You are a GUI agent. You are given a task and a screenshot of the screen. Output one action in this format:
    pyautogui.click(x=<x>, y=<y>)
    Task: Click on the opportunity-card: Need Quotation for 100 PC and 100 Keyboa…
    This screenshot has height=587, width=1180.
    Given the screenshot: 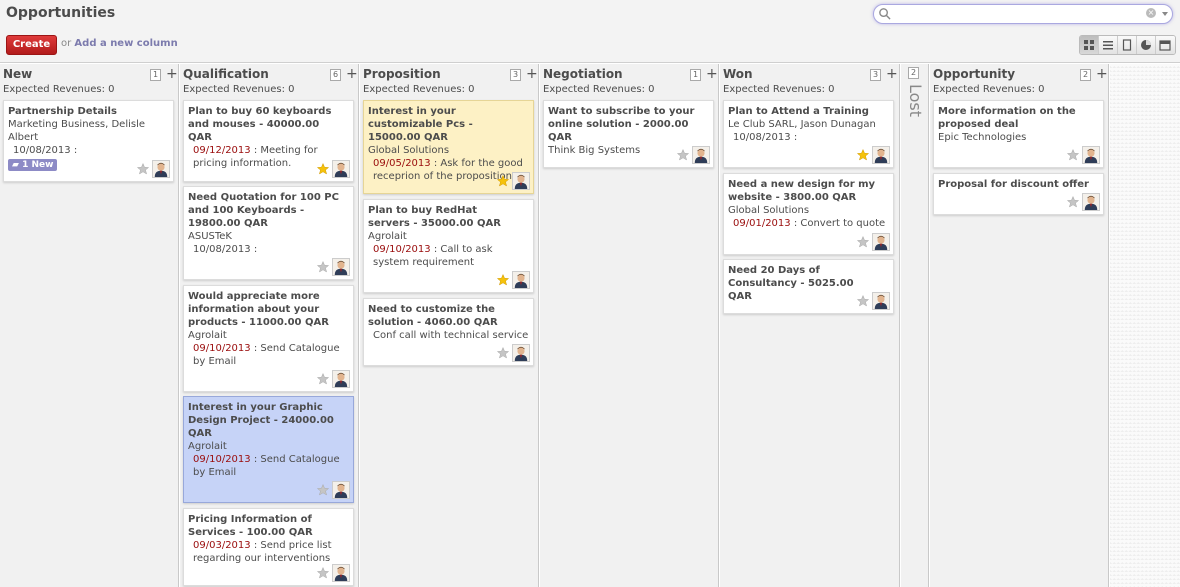 What is the action you would take?
    pyautogui.click(x=268, y=233)
    